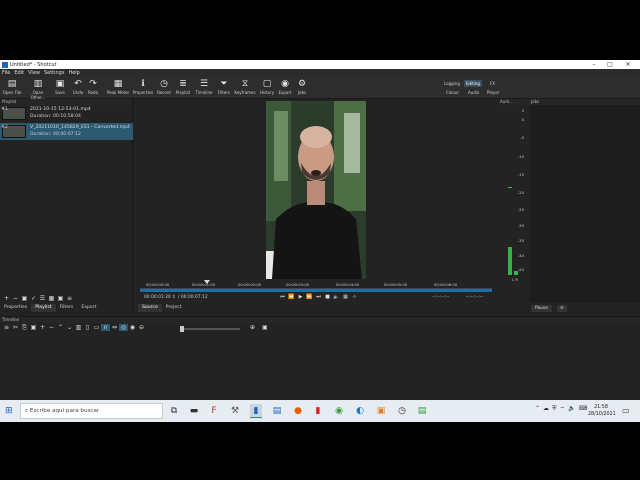  I want to click on zoom-slider-handle, so click(182, 329).